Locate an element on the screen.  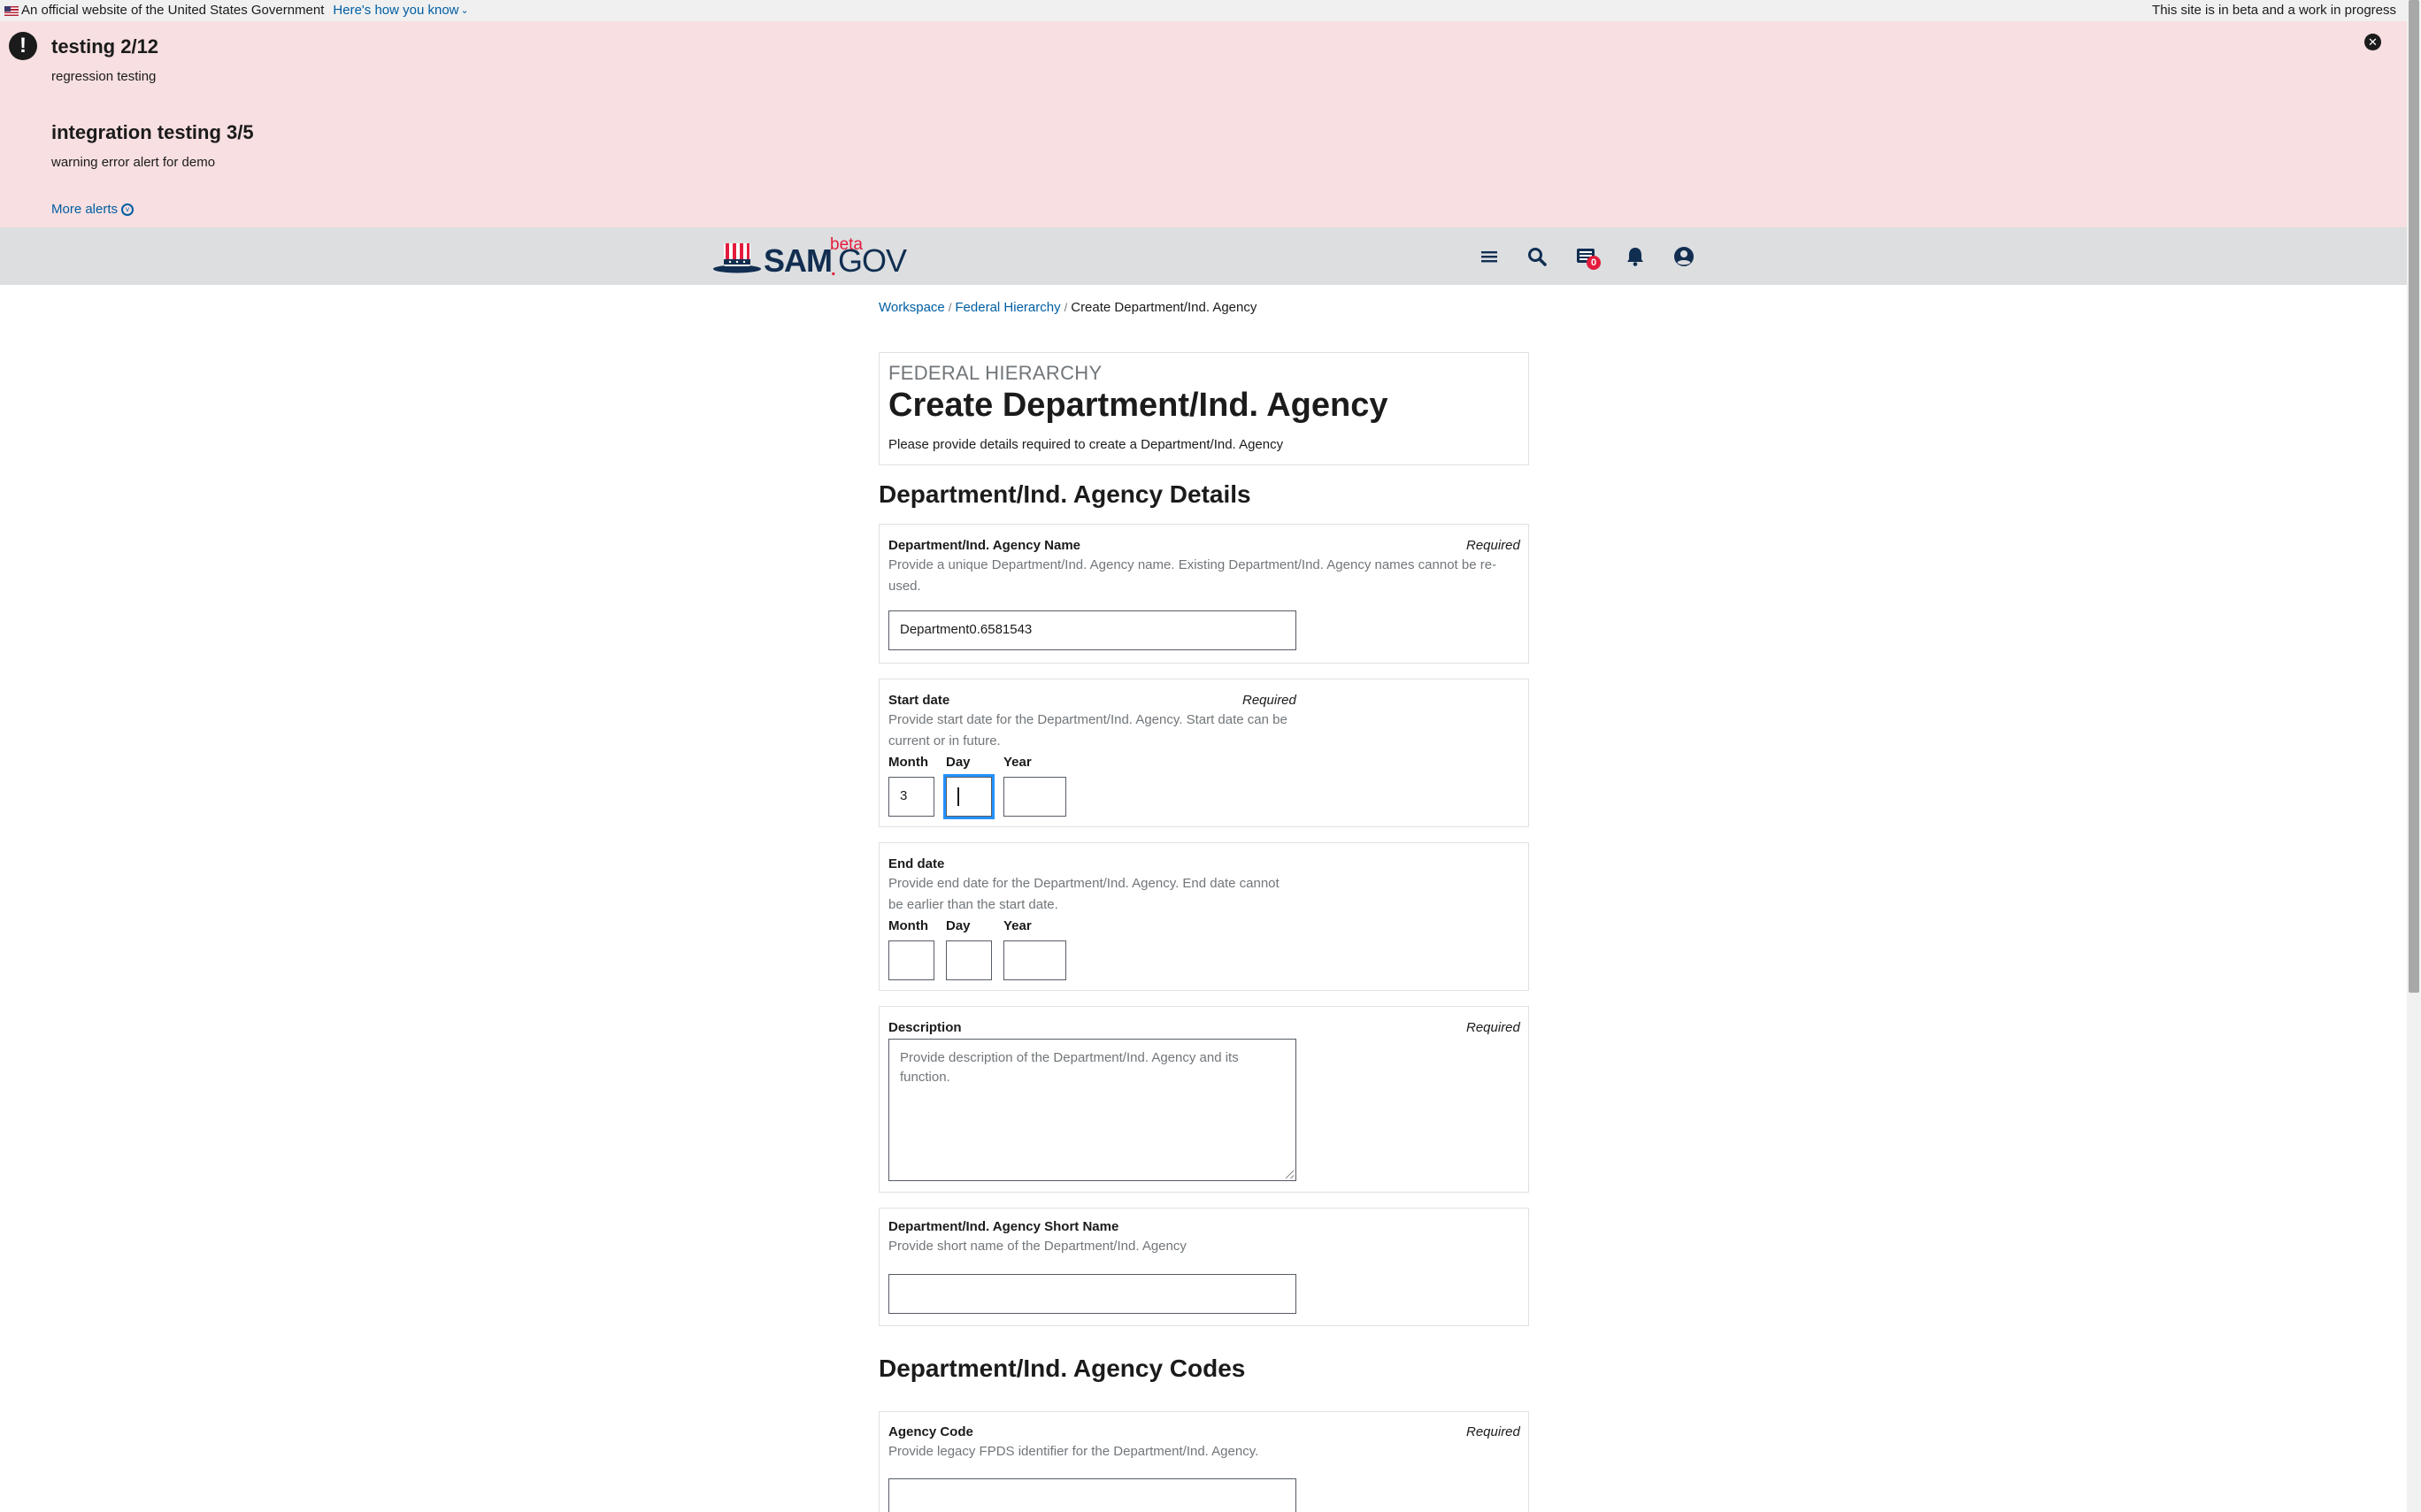
more-alerts-link: More alerts ˅ is located at coordinates (92, 209).